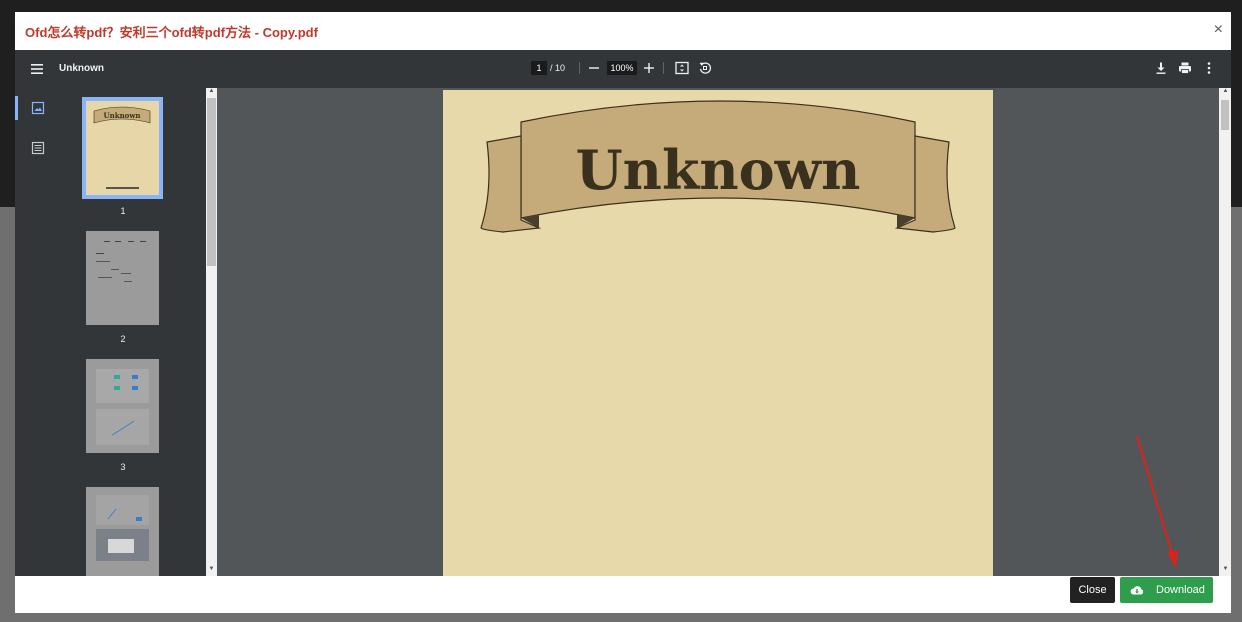 This screenshot has width=1242, height=622. Describe the element at coordinates (81, 68) in the screenshot. I see `document-title: Unknown` at that location.